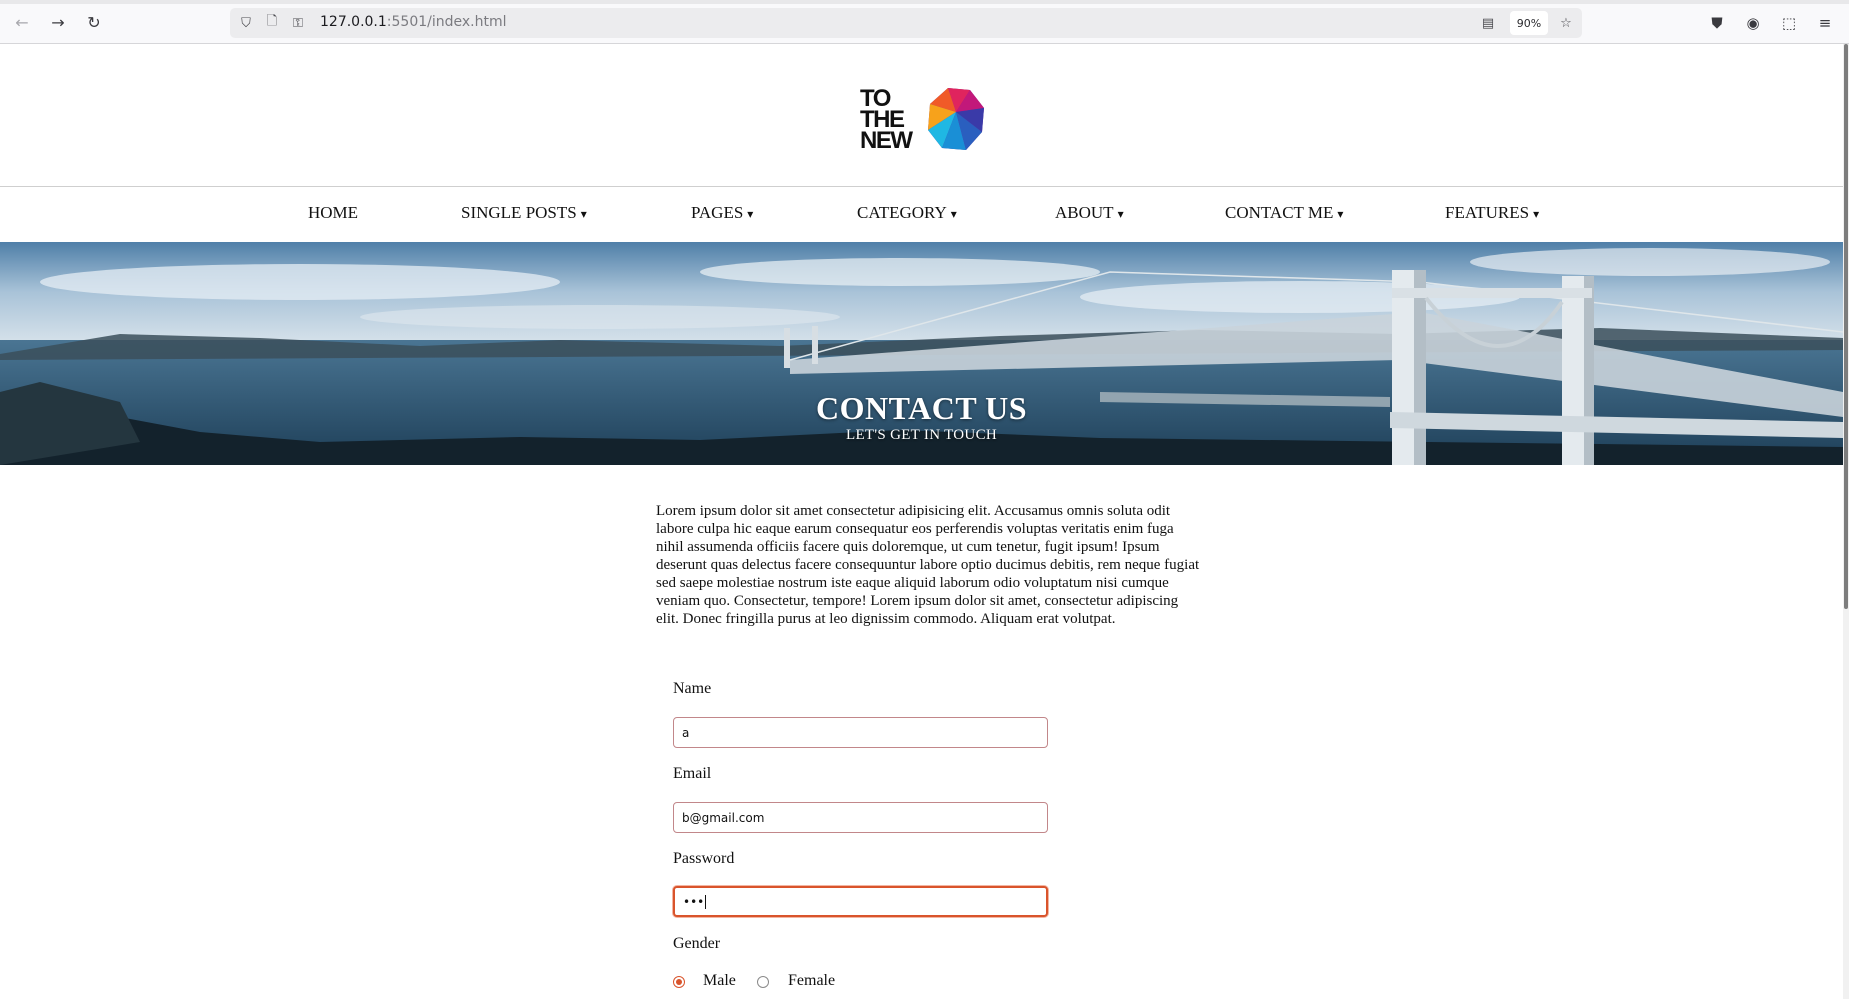  What do you see at coordinates (886, 119) in the screenshot?
I see `logo-wordmark: TO THE NEW` at bounding box center [886, 119].